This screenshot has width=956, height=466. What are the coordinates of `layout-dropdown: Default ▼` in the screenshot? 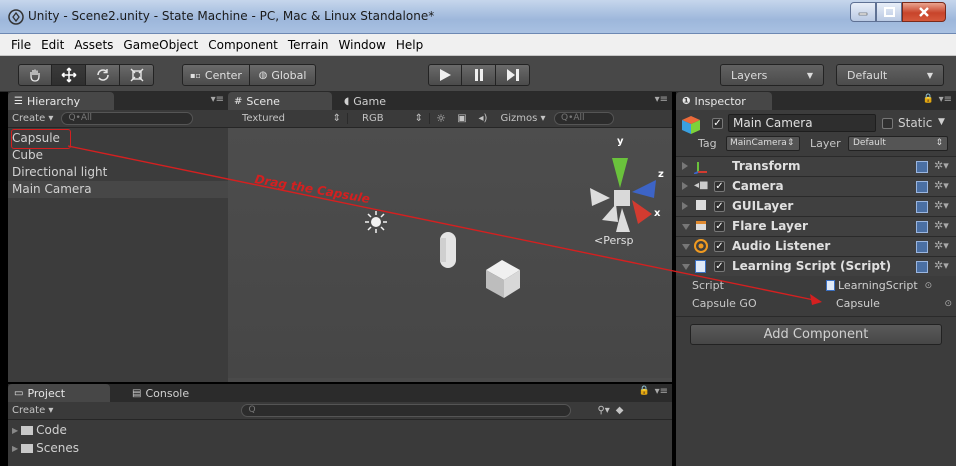 It's located at (890, 75).